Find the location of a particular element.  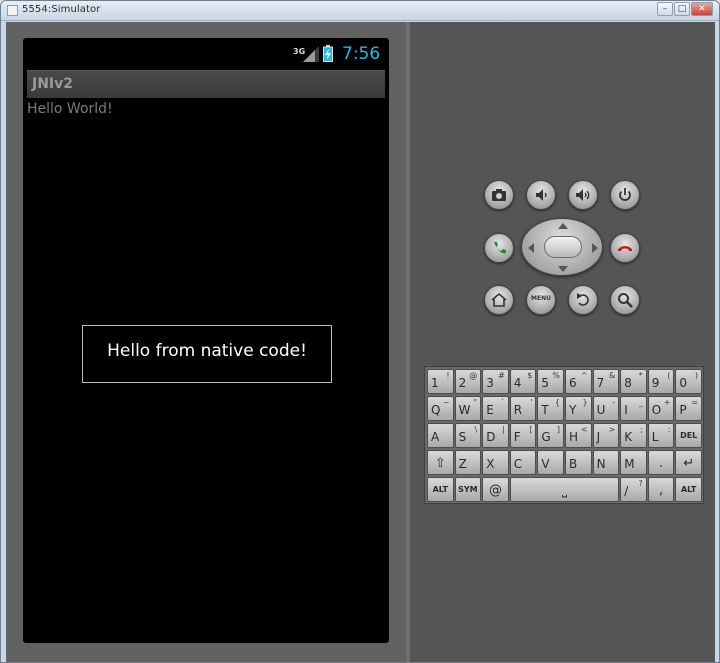

key-sym9: ↵ is located at coordinates (688, 462).